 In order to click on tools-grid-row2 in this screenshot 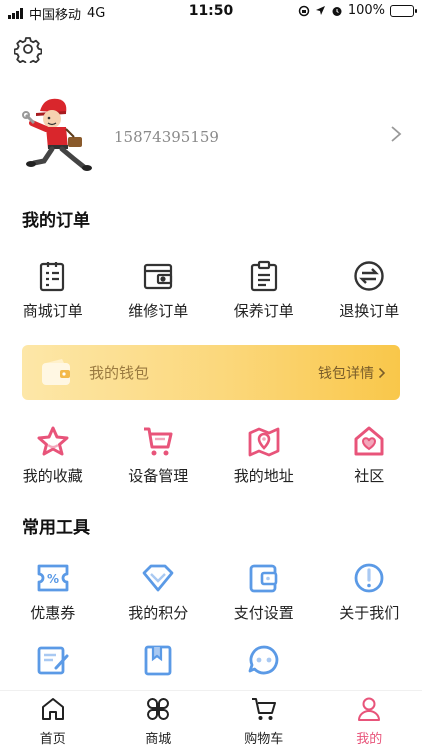, I will do `click(211, 660)`.